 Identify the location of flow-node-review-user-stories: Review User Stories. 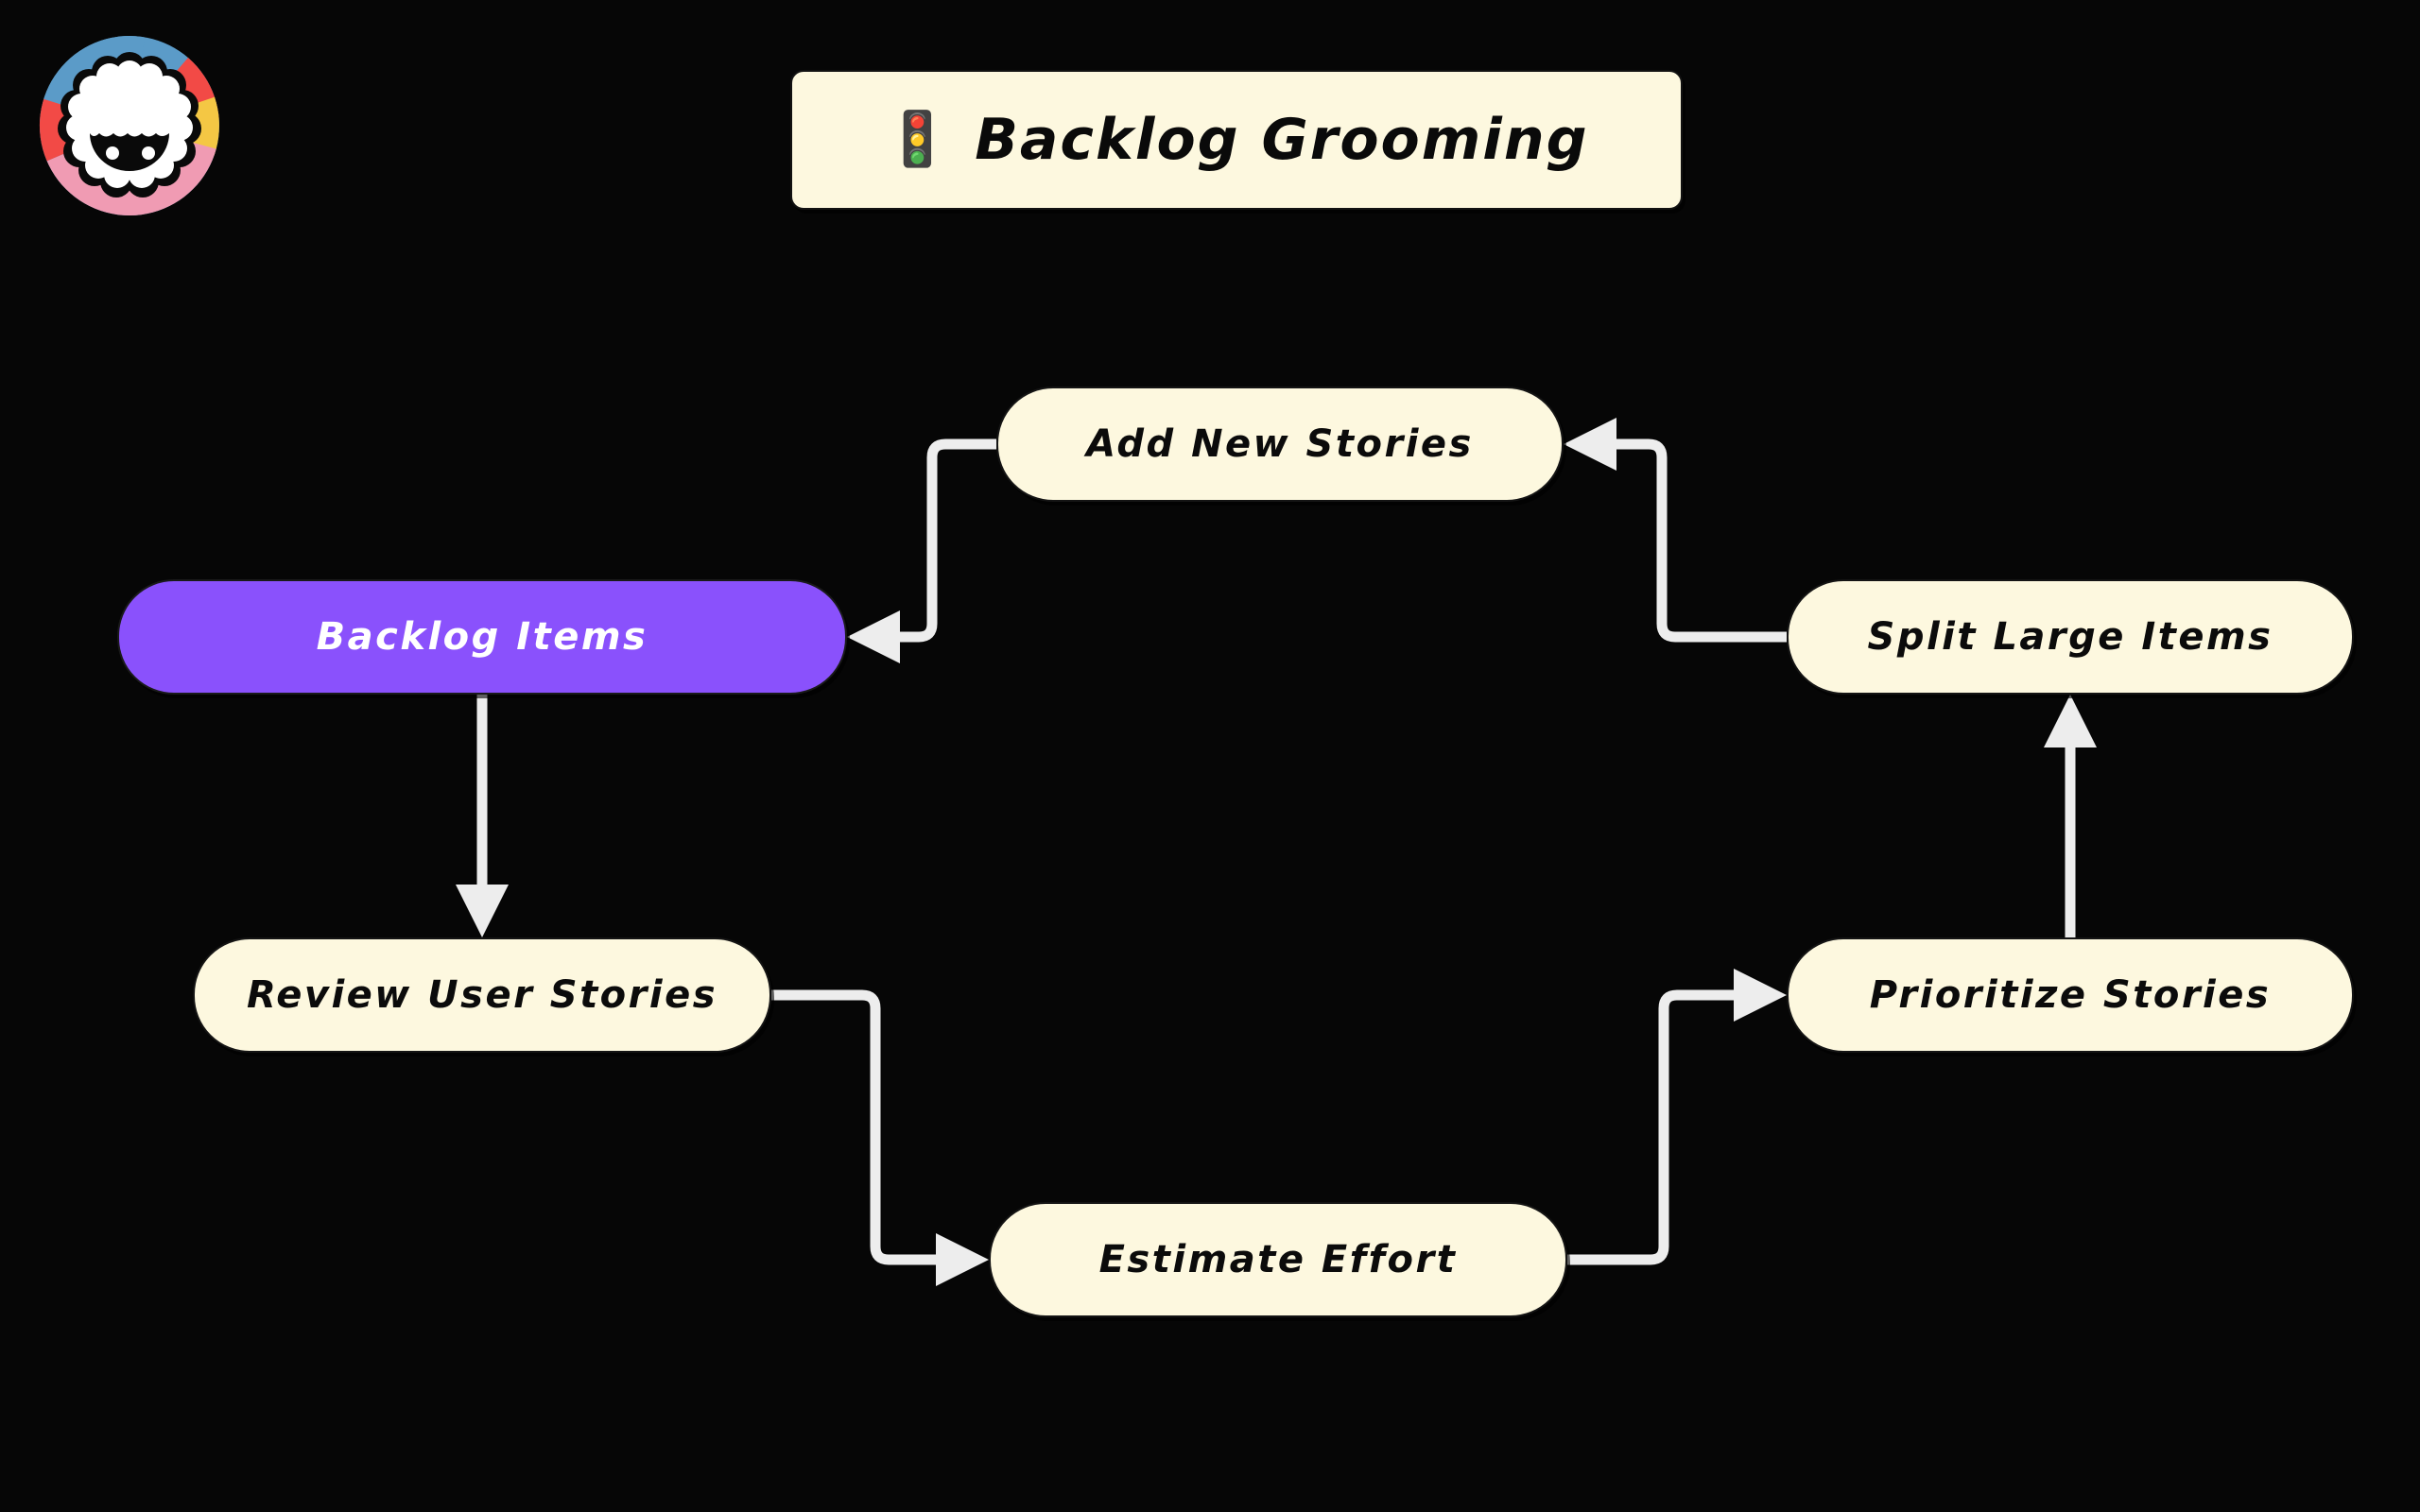
(482, 995).